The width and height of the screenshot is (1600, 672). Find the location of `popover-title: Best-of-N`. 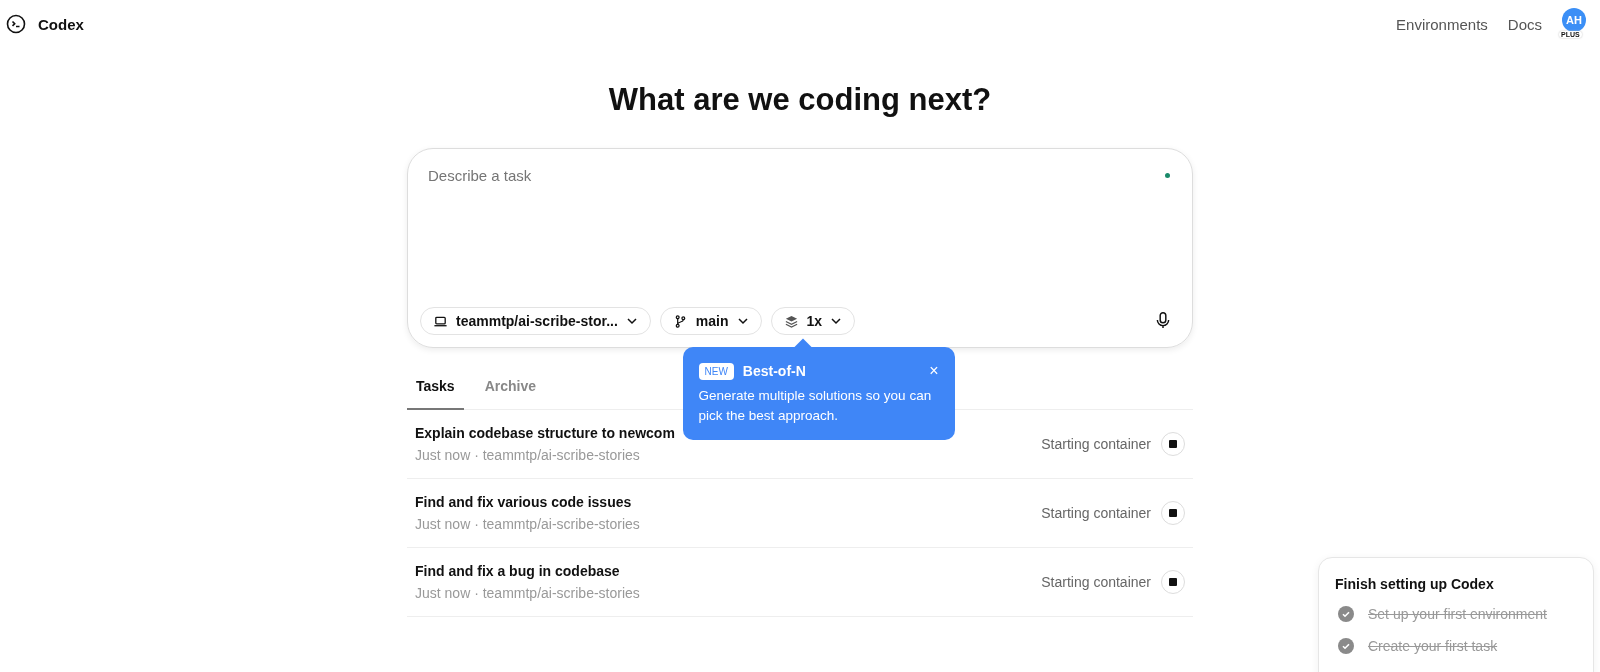

popover-title: Best-of-N is located at coordinates (774, 371).